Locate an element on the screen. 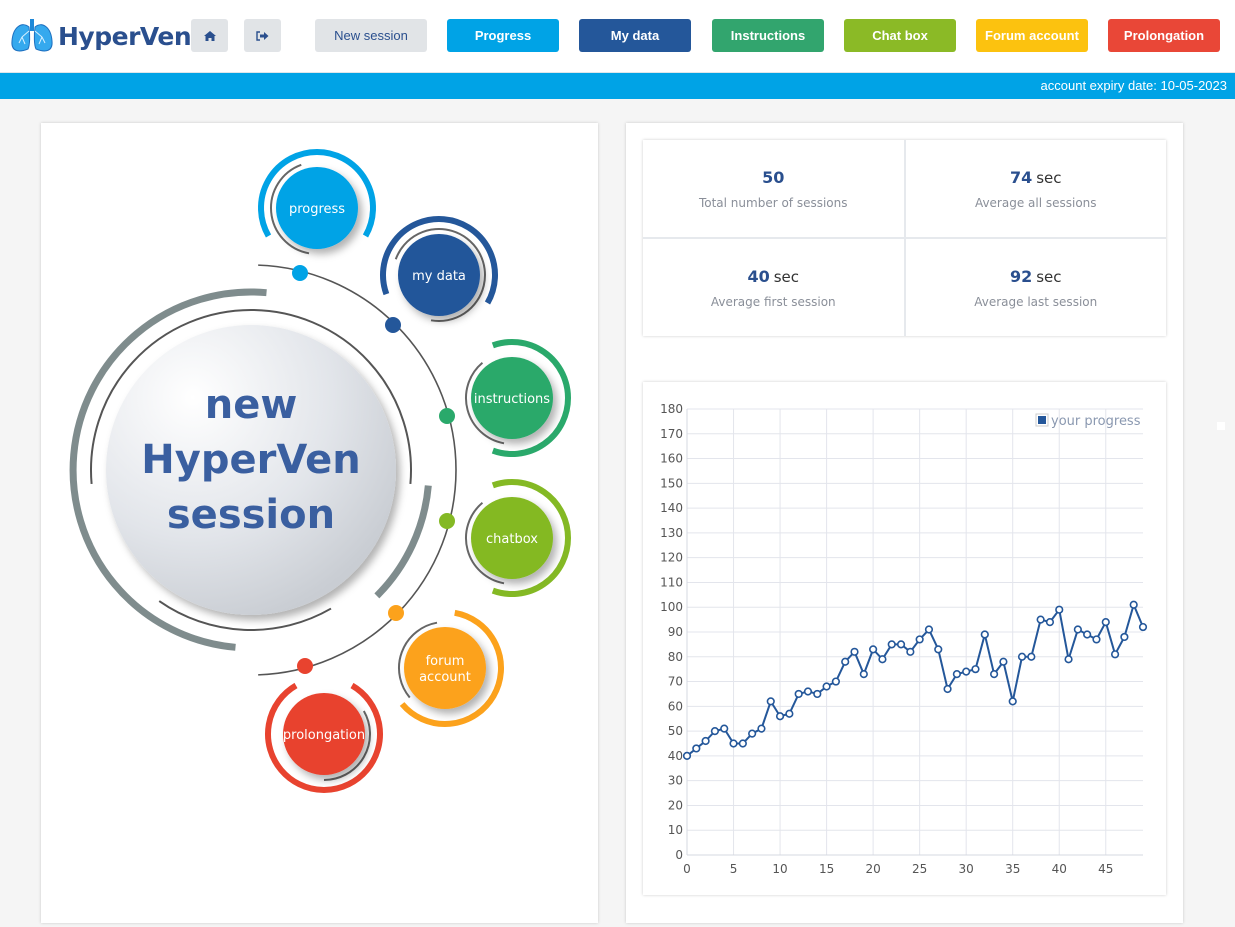 This screenshot has height=927, width=1235. stat-value: 40 is located at coordinates (758, 276).